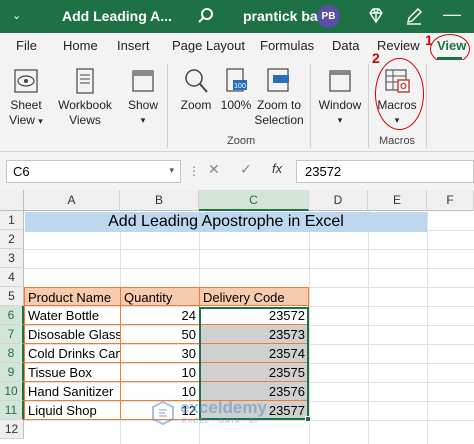 The height and width of the screenshot is (444, 474). What do you see at coordinates (254, 296) in the screenshot?
I see `table-header-delivery-code: Delivery Code` at bounding box center [254, 296].